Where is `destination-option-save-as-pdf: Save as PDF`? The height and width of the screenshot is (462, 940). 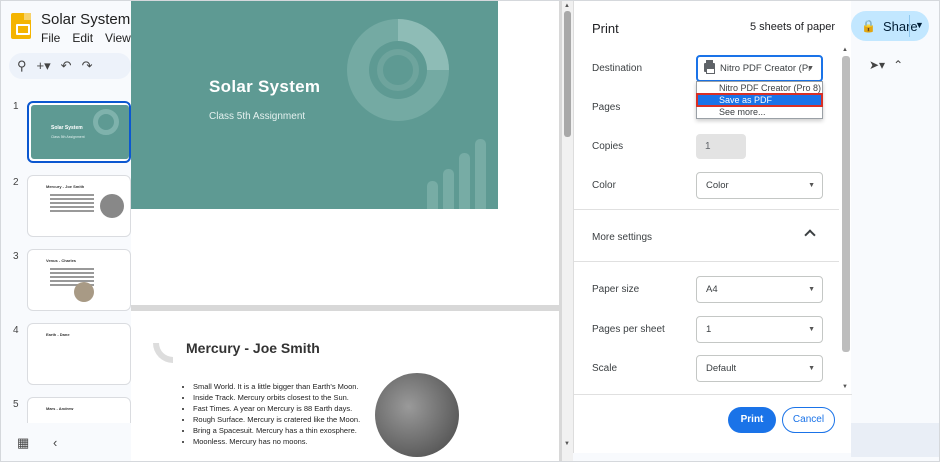 destination-option-save-as-pdf: Save as PDF is located at coordinates (759, 100).